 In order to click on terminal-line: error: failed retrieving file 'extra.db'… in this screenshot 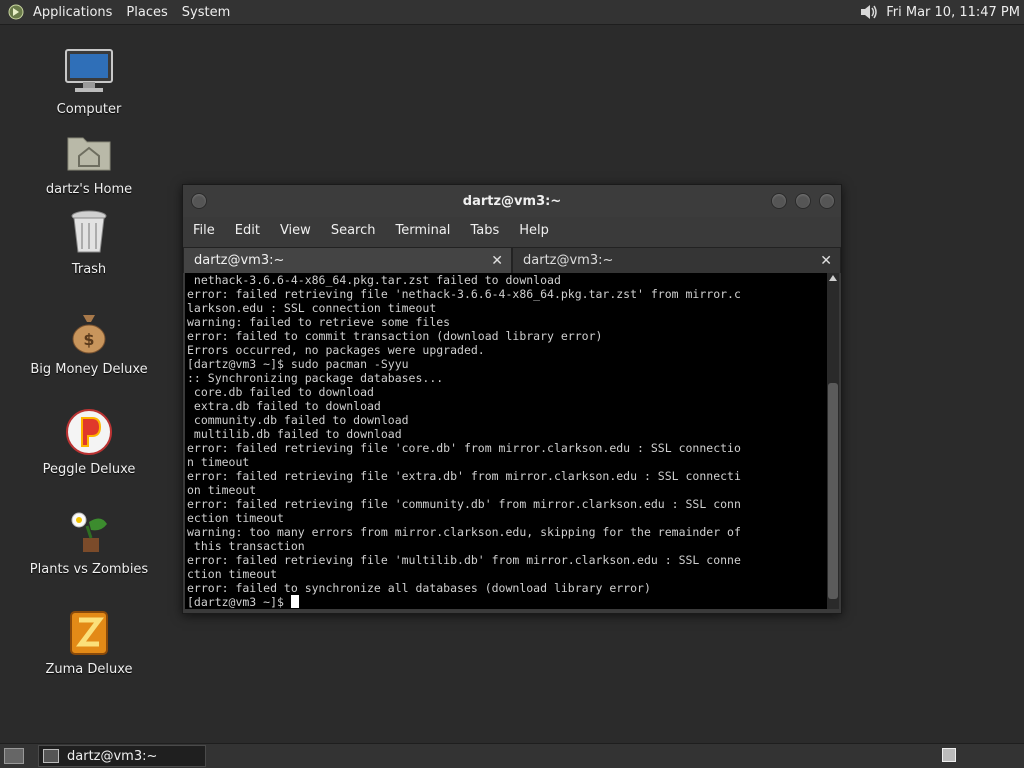, I will do `click(464, 476)`.